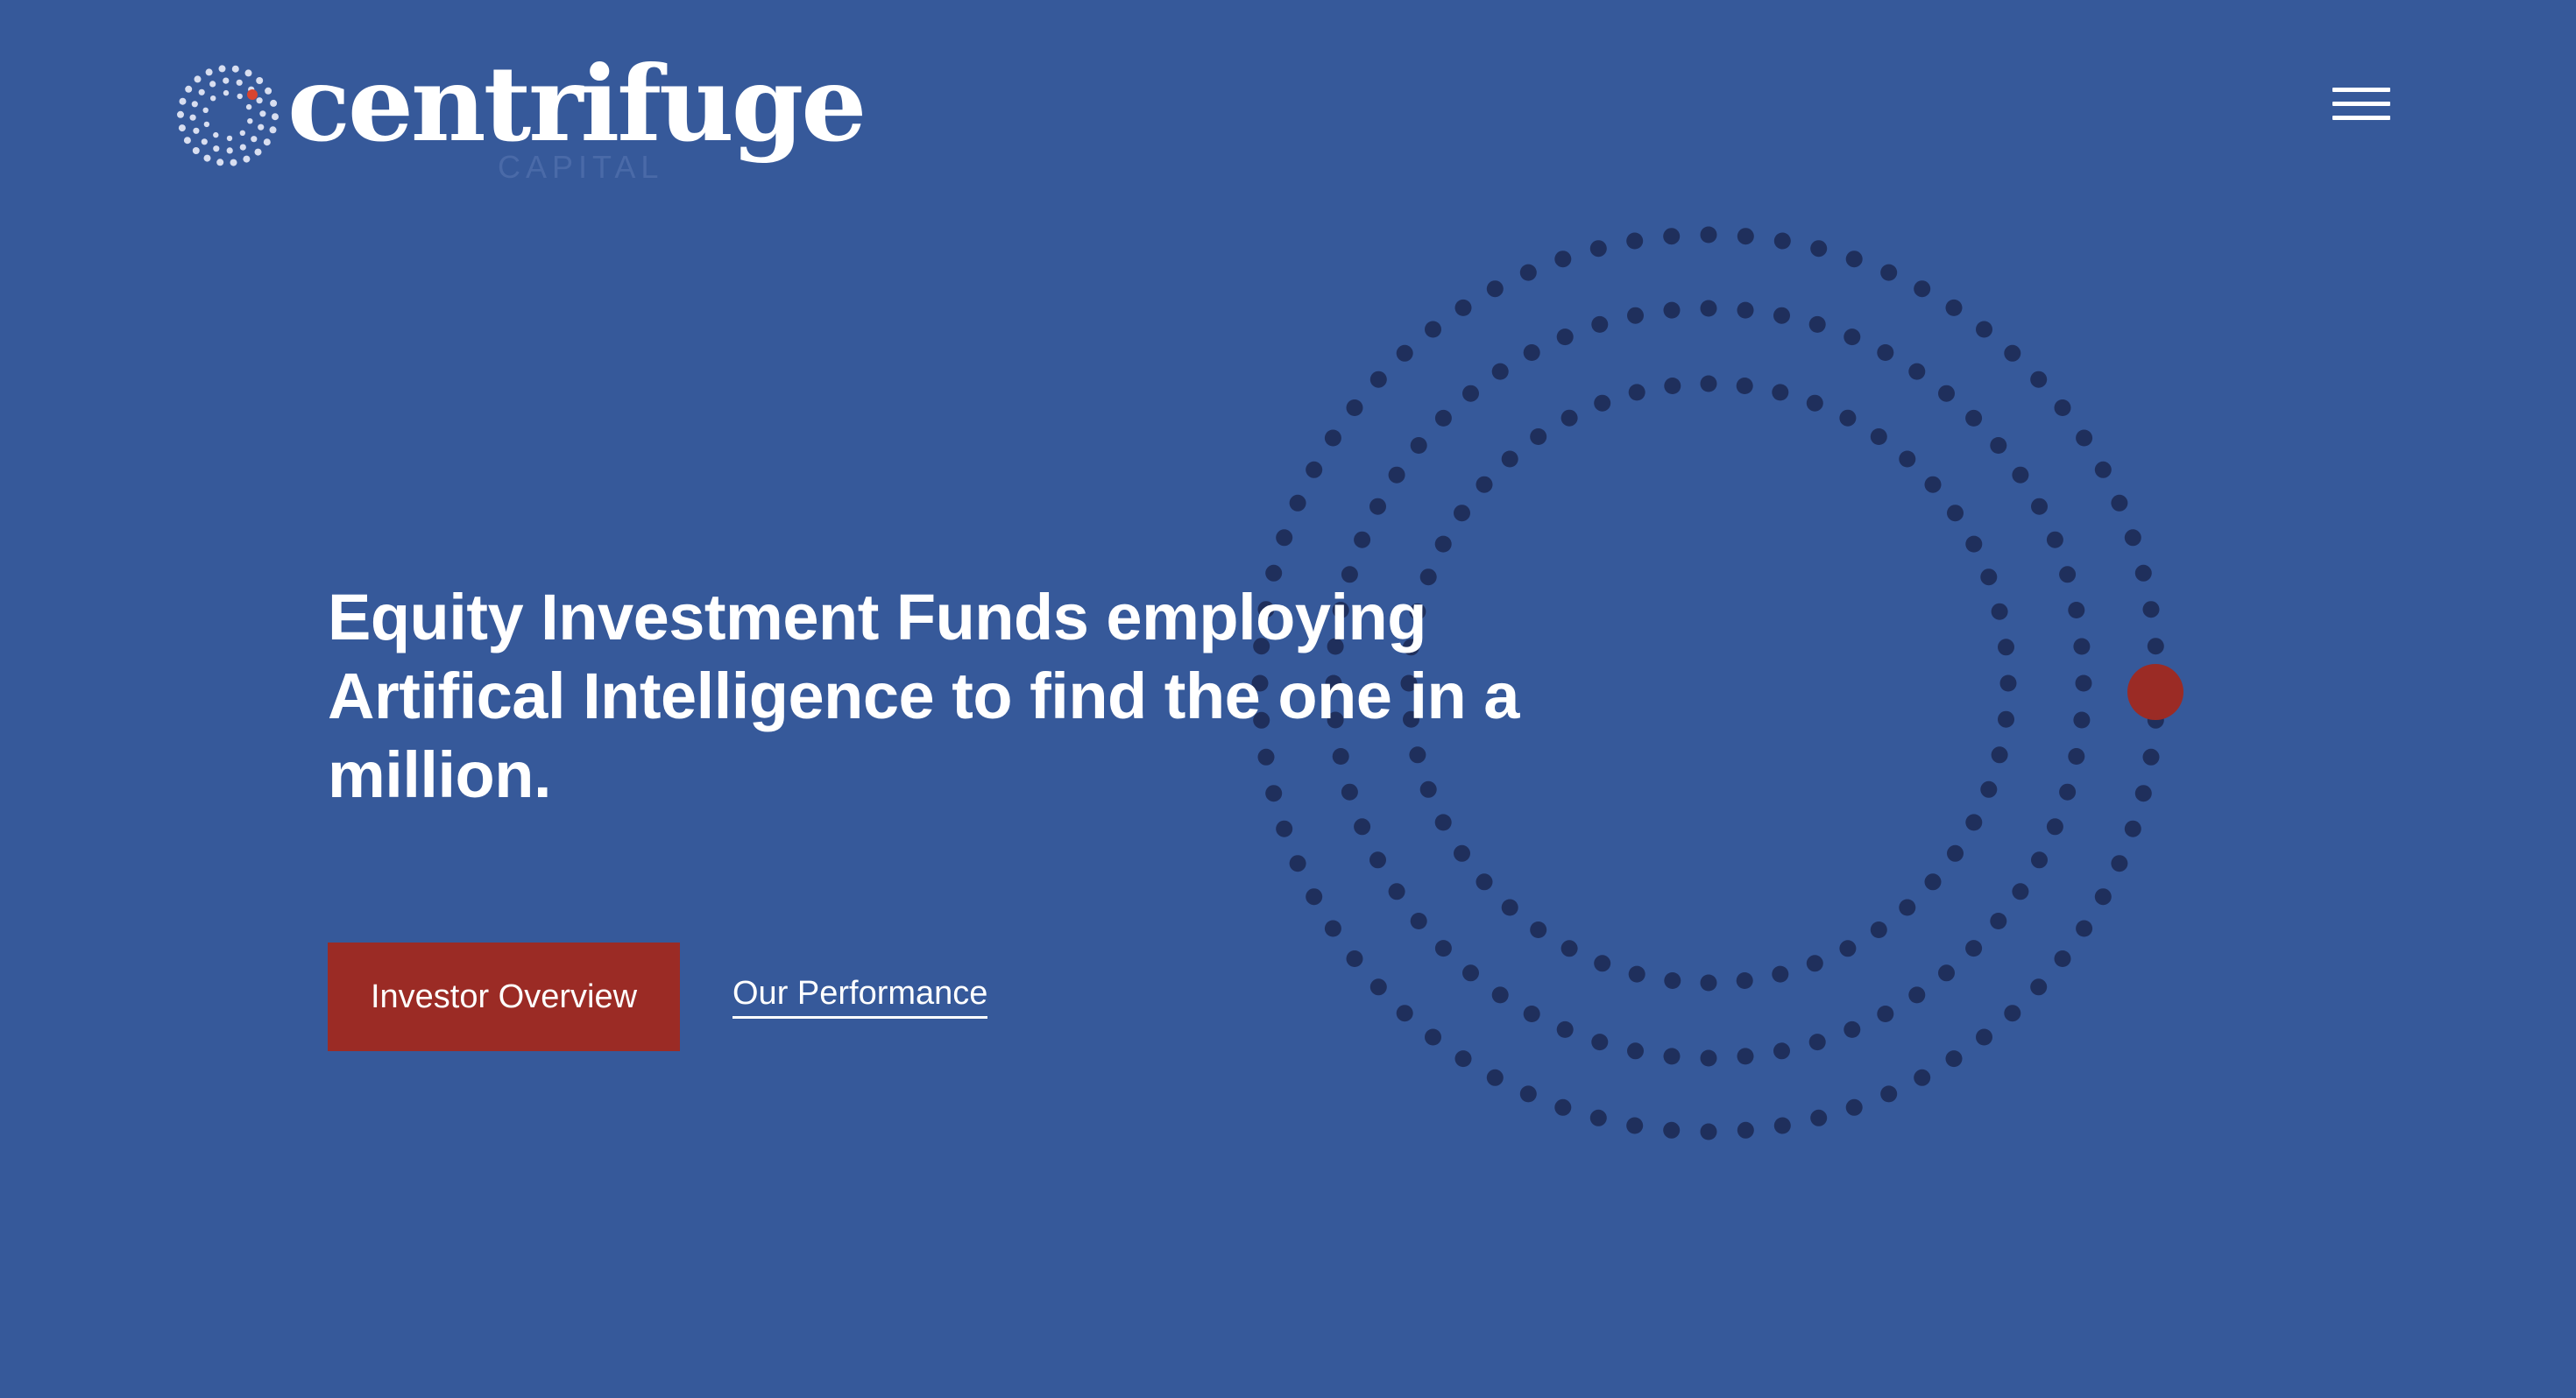 This screenshot has height=1398, width=2576. I want to click on logo-red-dot, so click(252, 94).